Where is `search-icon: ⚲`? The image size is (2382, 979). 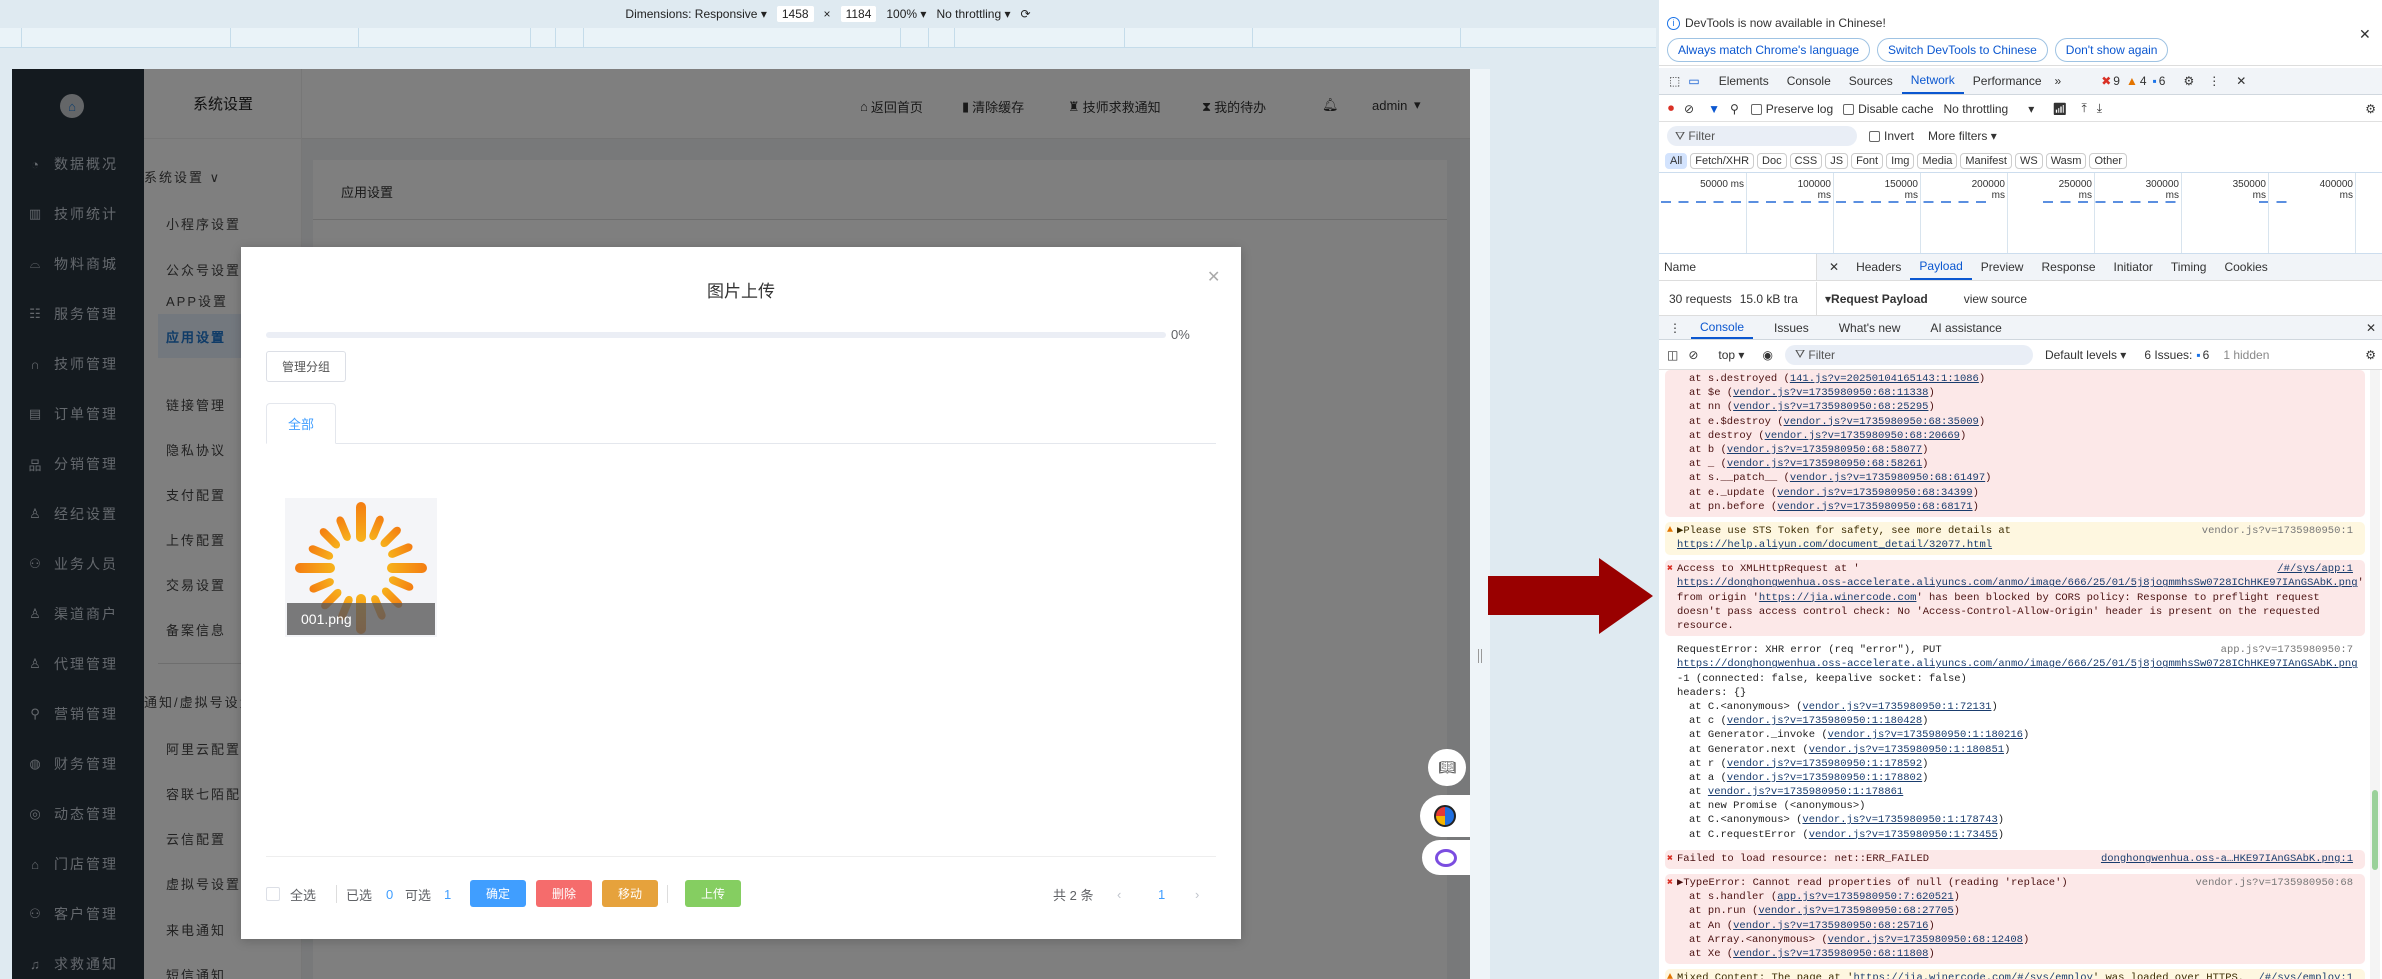 search-icon: ⚲ is located at coordinates (1734, 109).